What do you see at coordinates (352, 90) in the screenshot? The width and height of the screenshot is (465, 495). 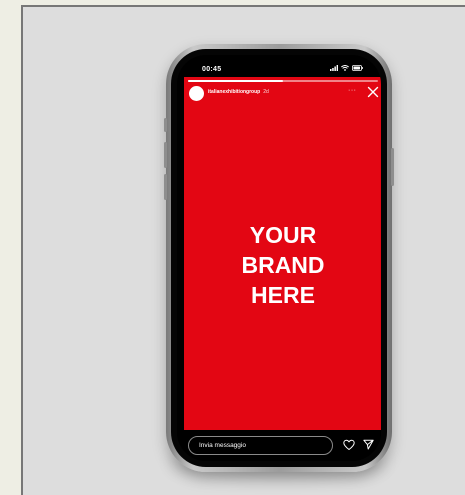 I see `more-horizontal-icon: ···` at bounding box center [352, 90].